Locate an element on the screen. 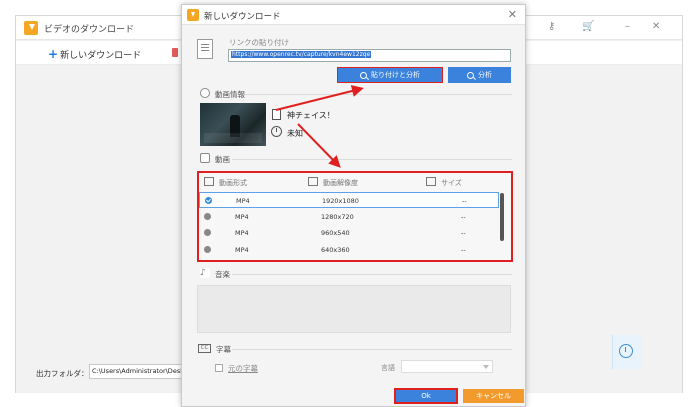  format-row: MP4 1280x720 -- is located at coordinates (349, 217).